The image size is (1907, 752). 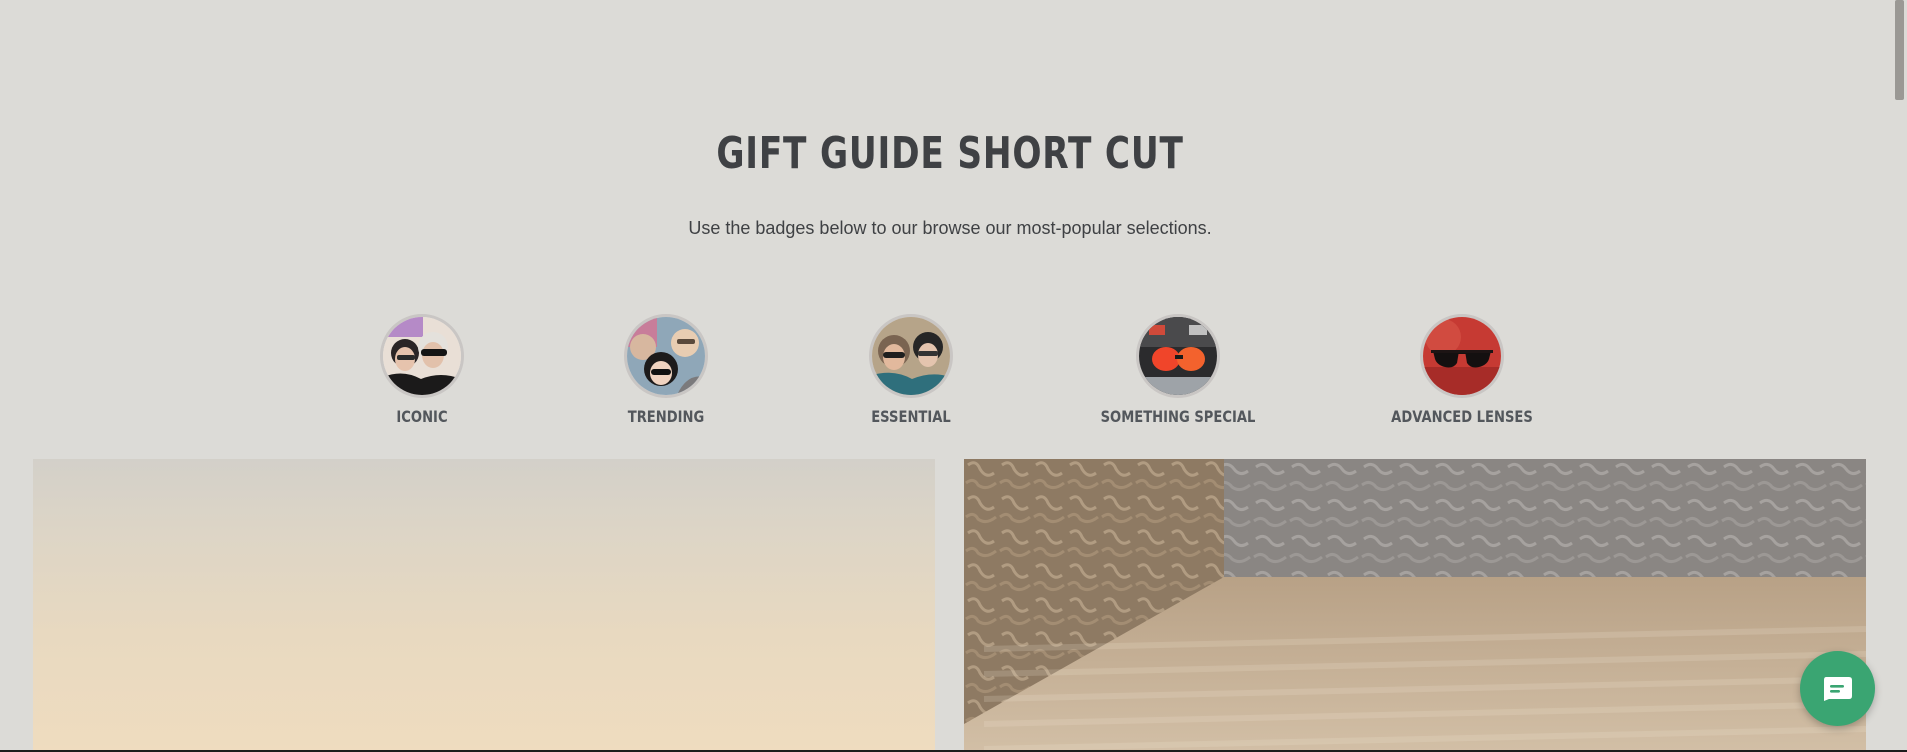 I want to click on chat-bubble-icon, so click(x=1838, y=689).